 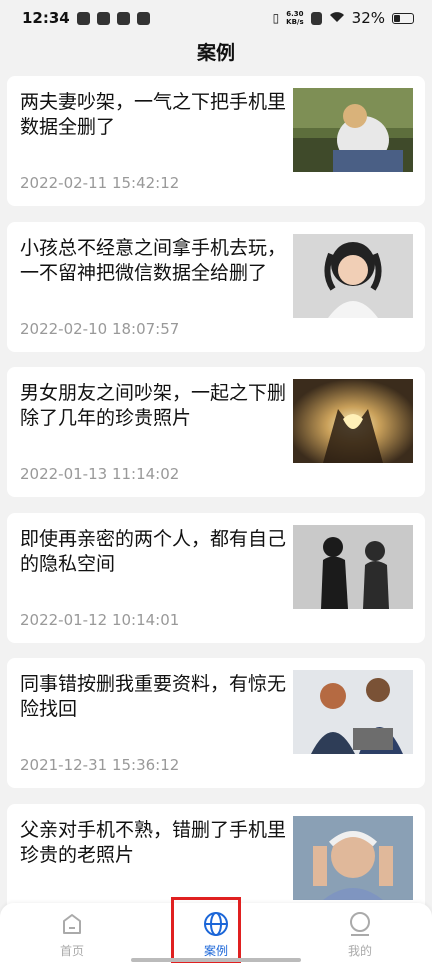 What do you see at coordinates (153, 842) in the screenshot?
I see `case-title: 父亲对手机不熟，错删了手机里珍贵的老照片` at bounding box center [153, 842].